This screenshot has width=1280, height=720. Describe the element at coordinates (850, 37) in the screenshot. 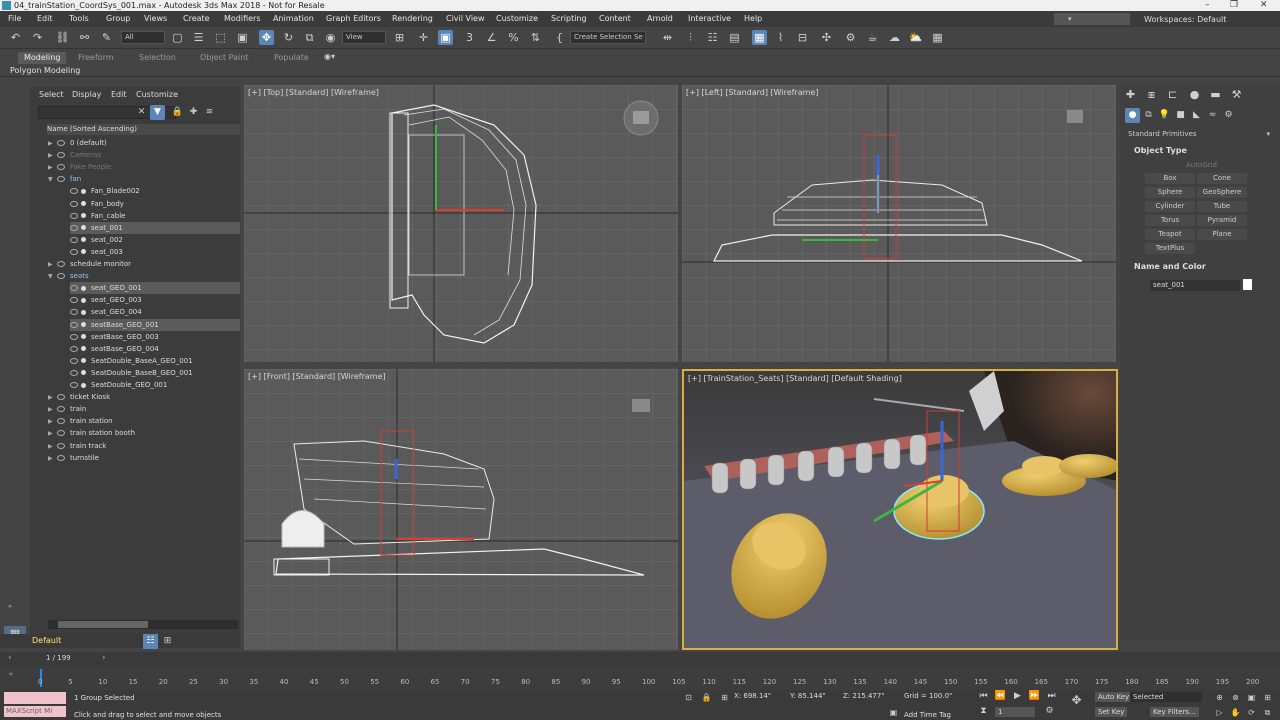

I see `render-setup-icon: ⚙` at that location.